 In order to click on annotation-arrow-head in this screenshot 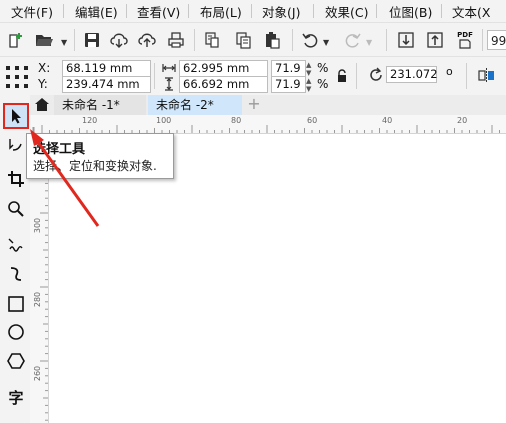, I will do `click(37, 137)`.